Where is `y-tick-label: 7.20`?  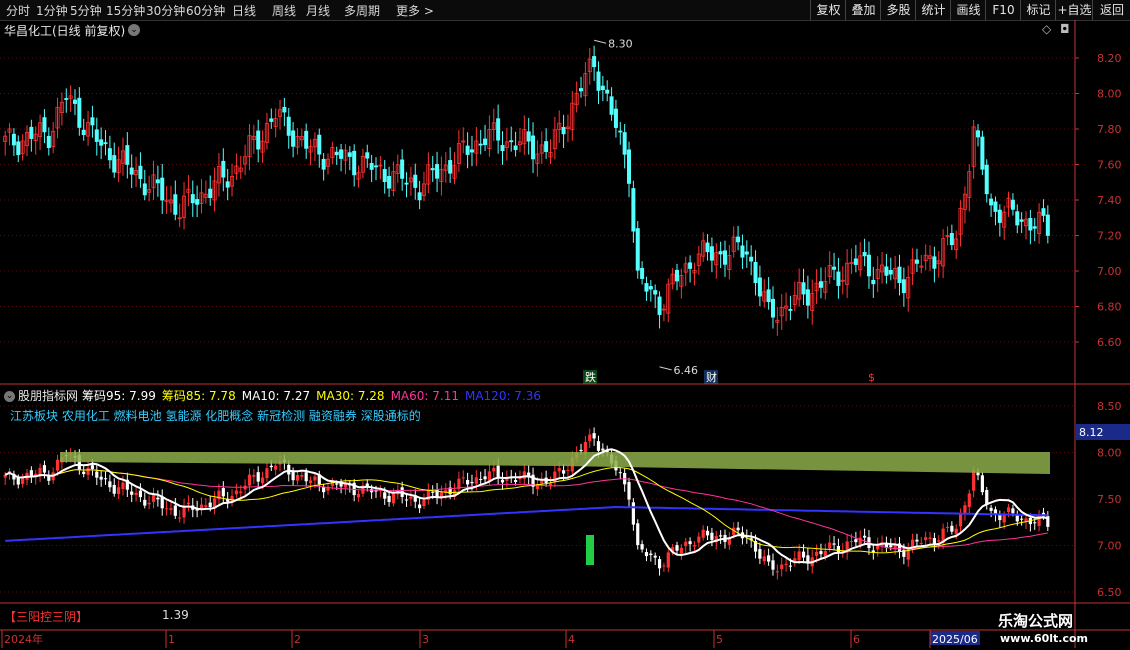
y-tick-label: 7.20 is located at coordinates (1109, 236).